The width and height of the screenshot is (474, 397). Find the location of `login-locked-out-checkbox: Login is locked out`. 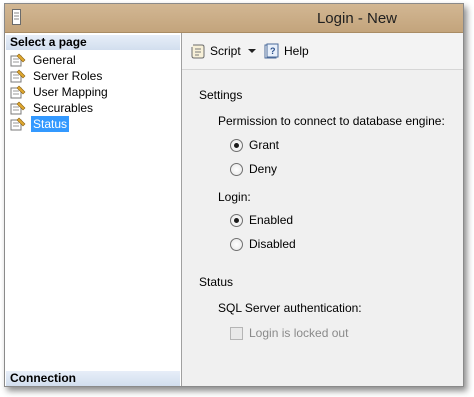

login-locked-out-checkbox: Login is locked out is located at coordinates (289, 333).